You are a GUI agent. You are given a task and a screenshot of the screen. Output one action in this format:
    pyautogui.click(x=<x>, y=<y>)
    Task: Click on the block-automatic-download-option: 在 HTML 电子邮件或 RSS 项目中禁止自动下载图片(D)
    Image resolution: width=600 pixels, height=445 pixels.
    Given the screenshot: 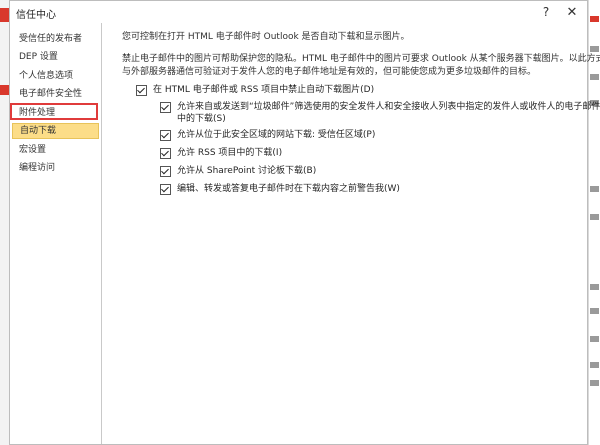 What is the action you would take?
    pyautogui.click(x=255, y=90)
    